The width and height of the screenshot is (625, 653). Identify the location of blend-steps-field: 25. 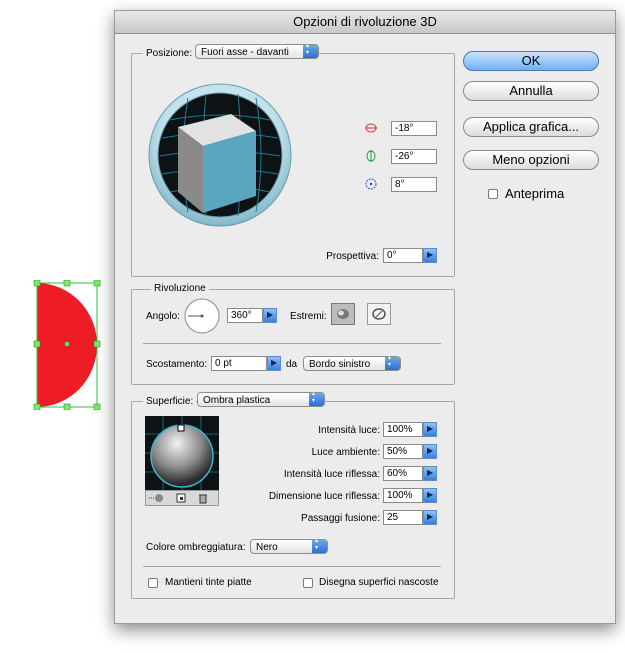
(403, 517).